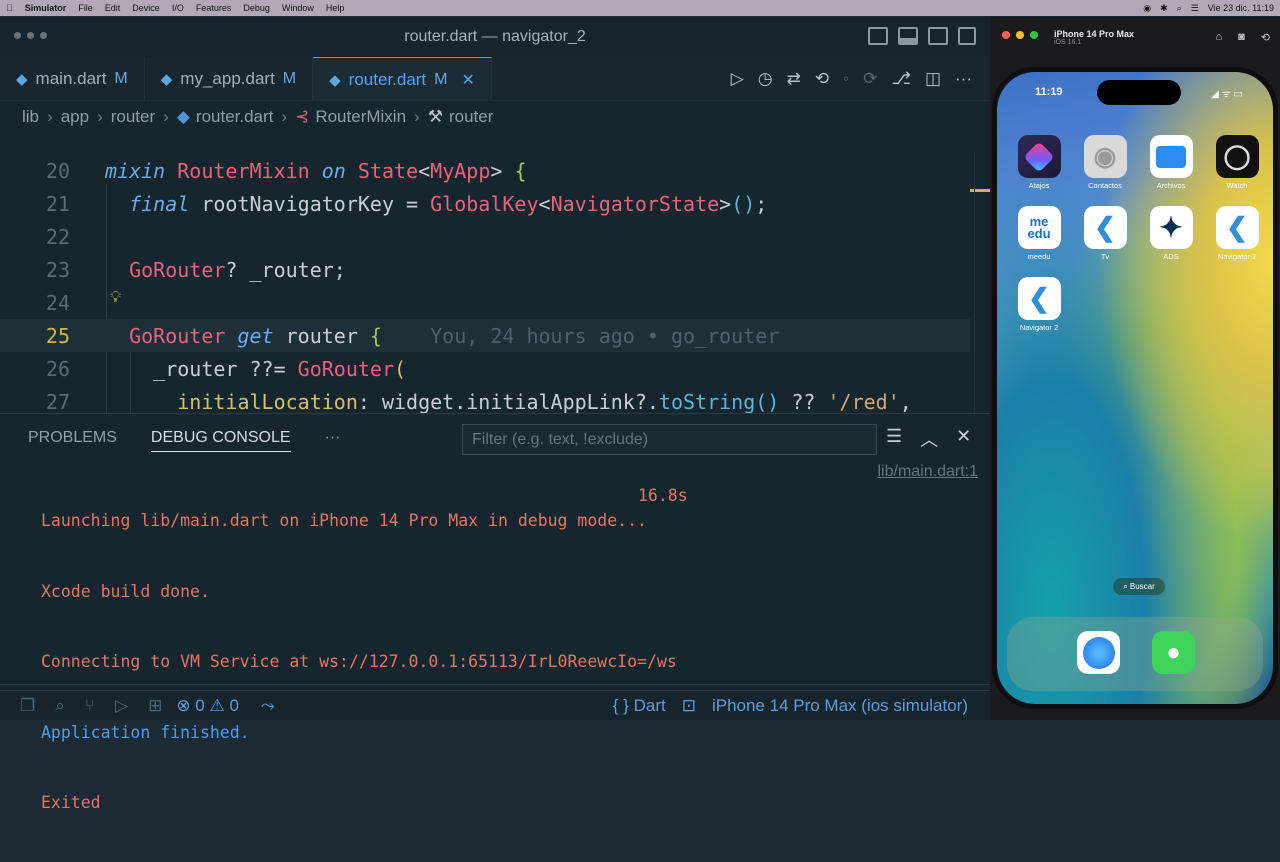 The width and height of the screenshot is (1280, 862). What do you see at coordinates (878, 36) in the screenshot?
I see `toggle-sidebar-icon` at bounding box center [878, 36].